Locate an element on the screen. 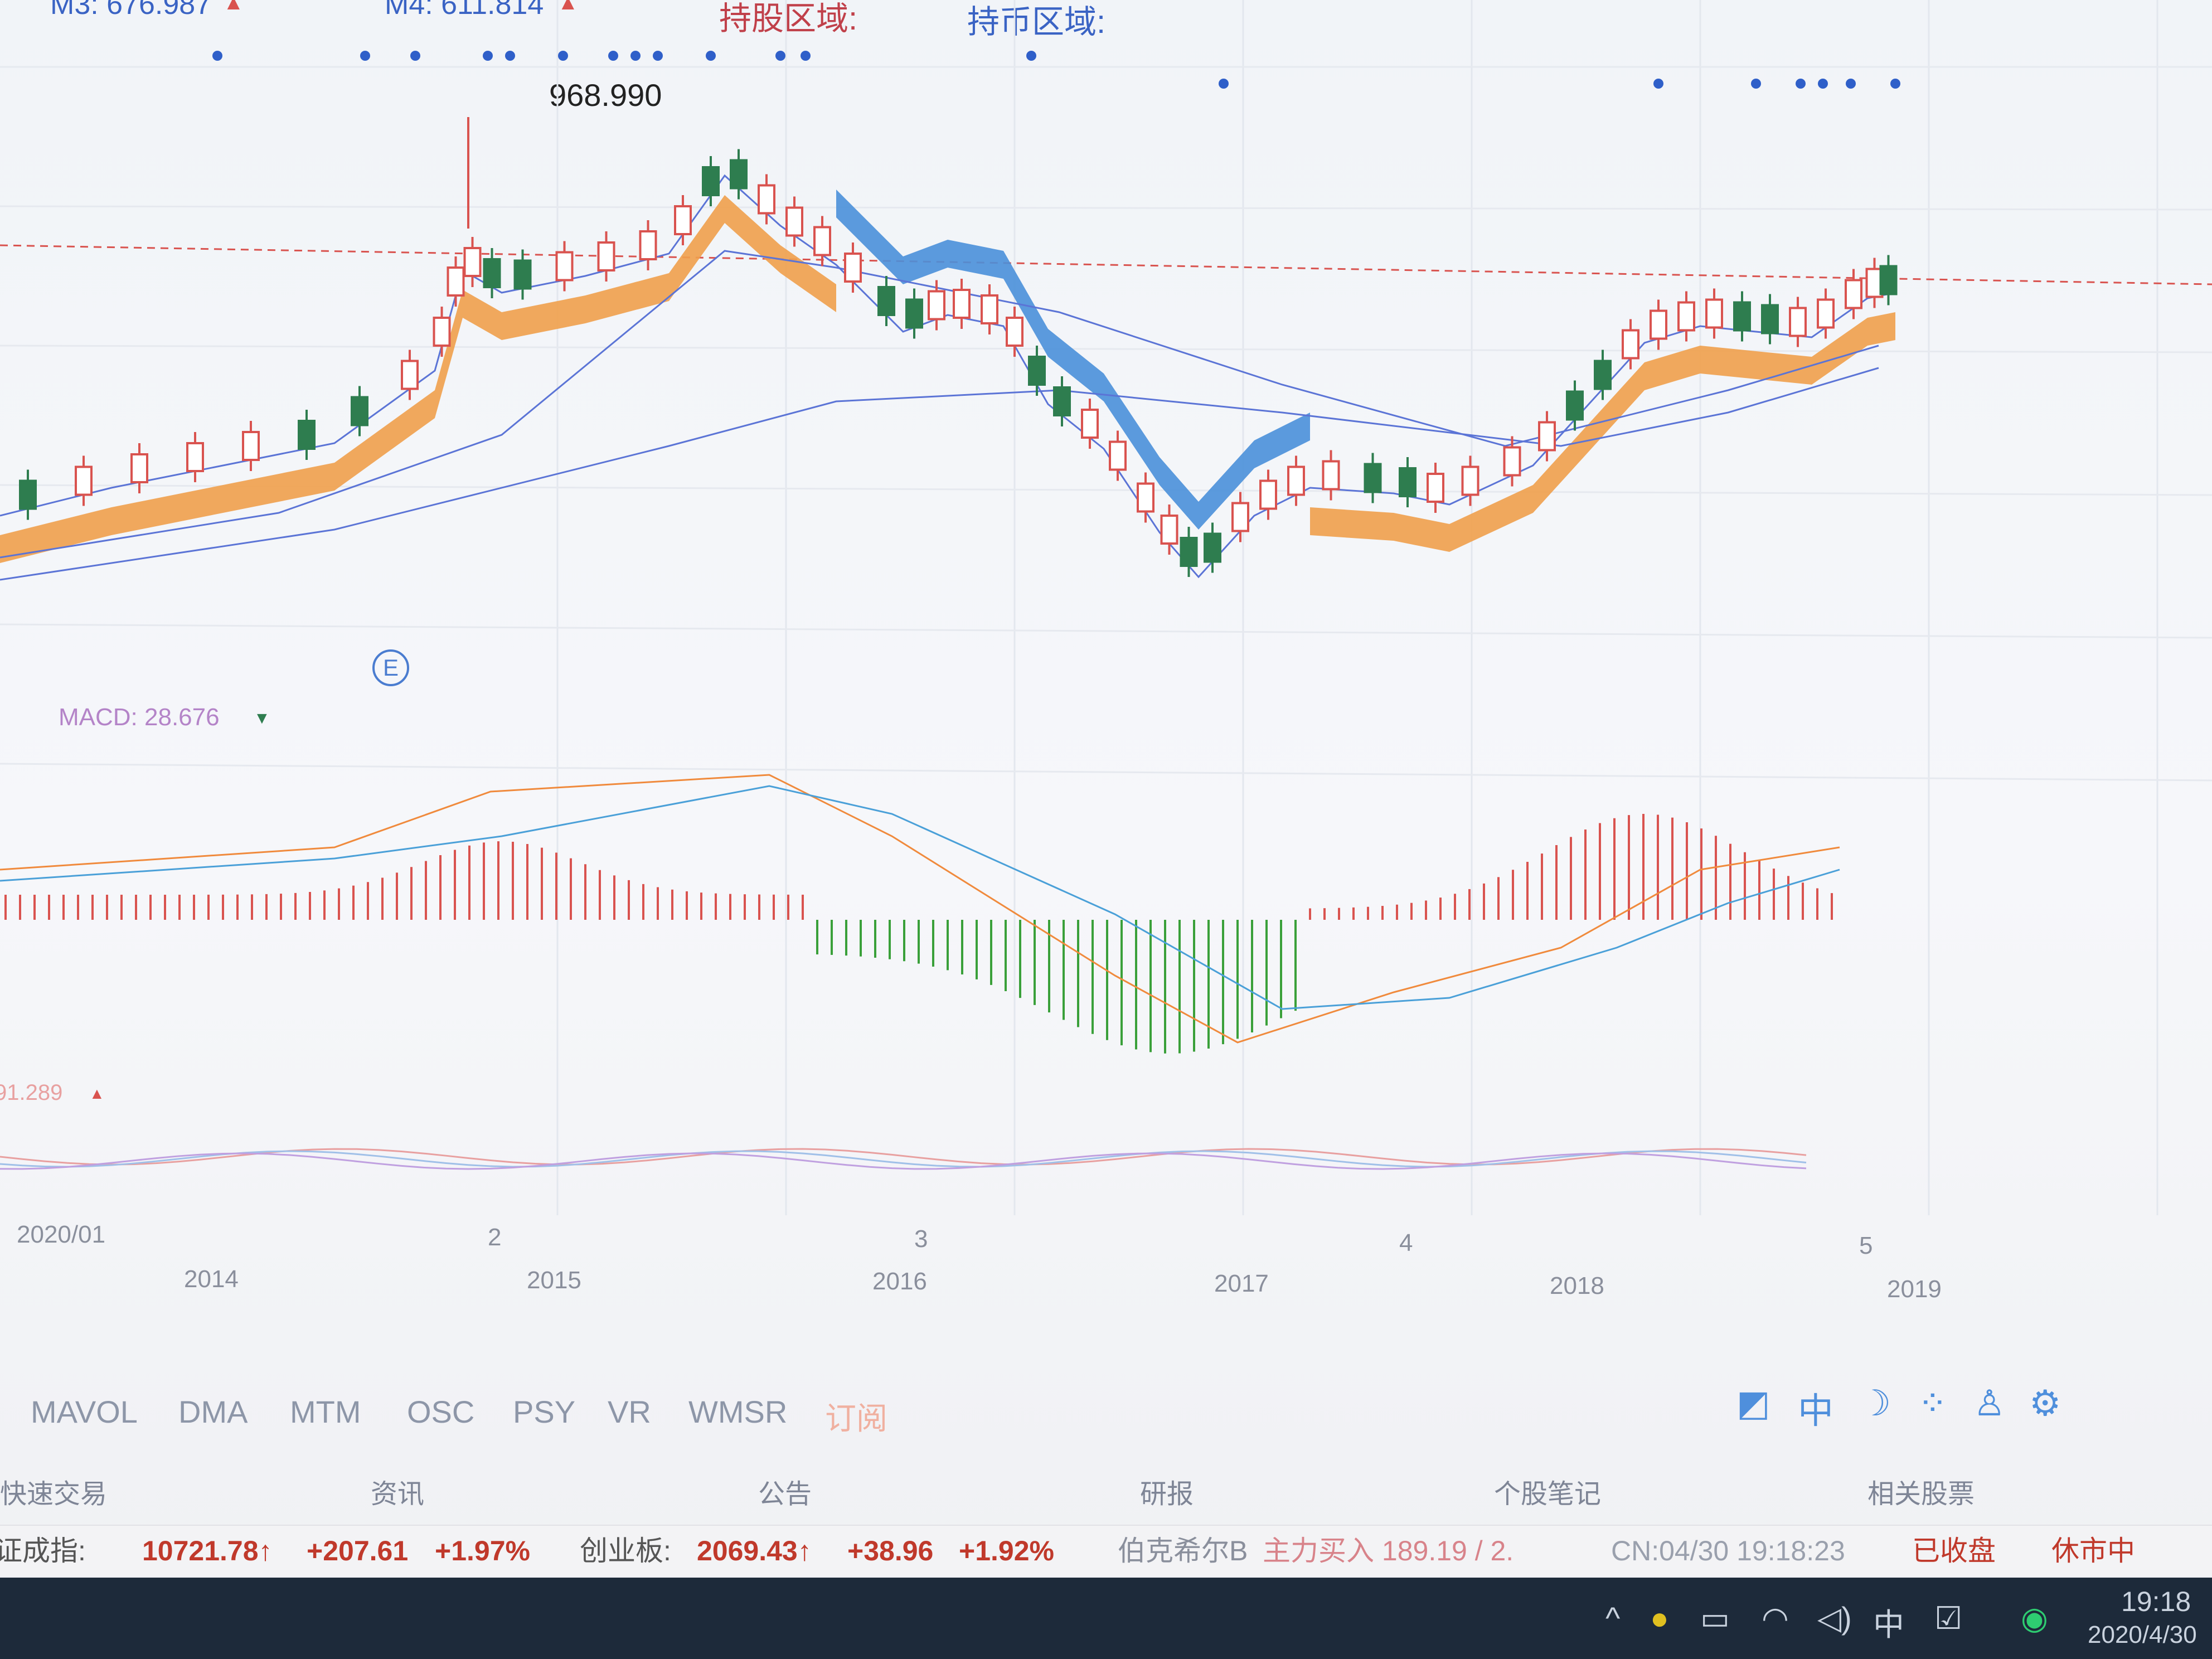 The image size is (2212, 1659). gem-value: 2069.43↑ is located at coordinates (755, 1550).